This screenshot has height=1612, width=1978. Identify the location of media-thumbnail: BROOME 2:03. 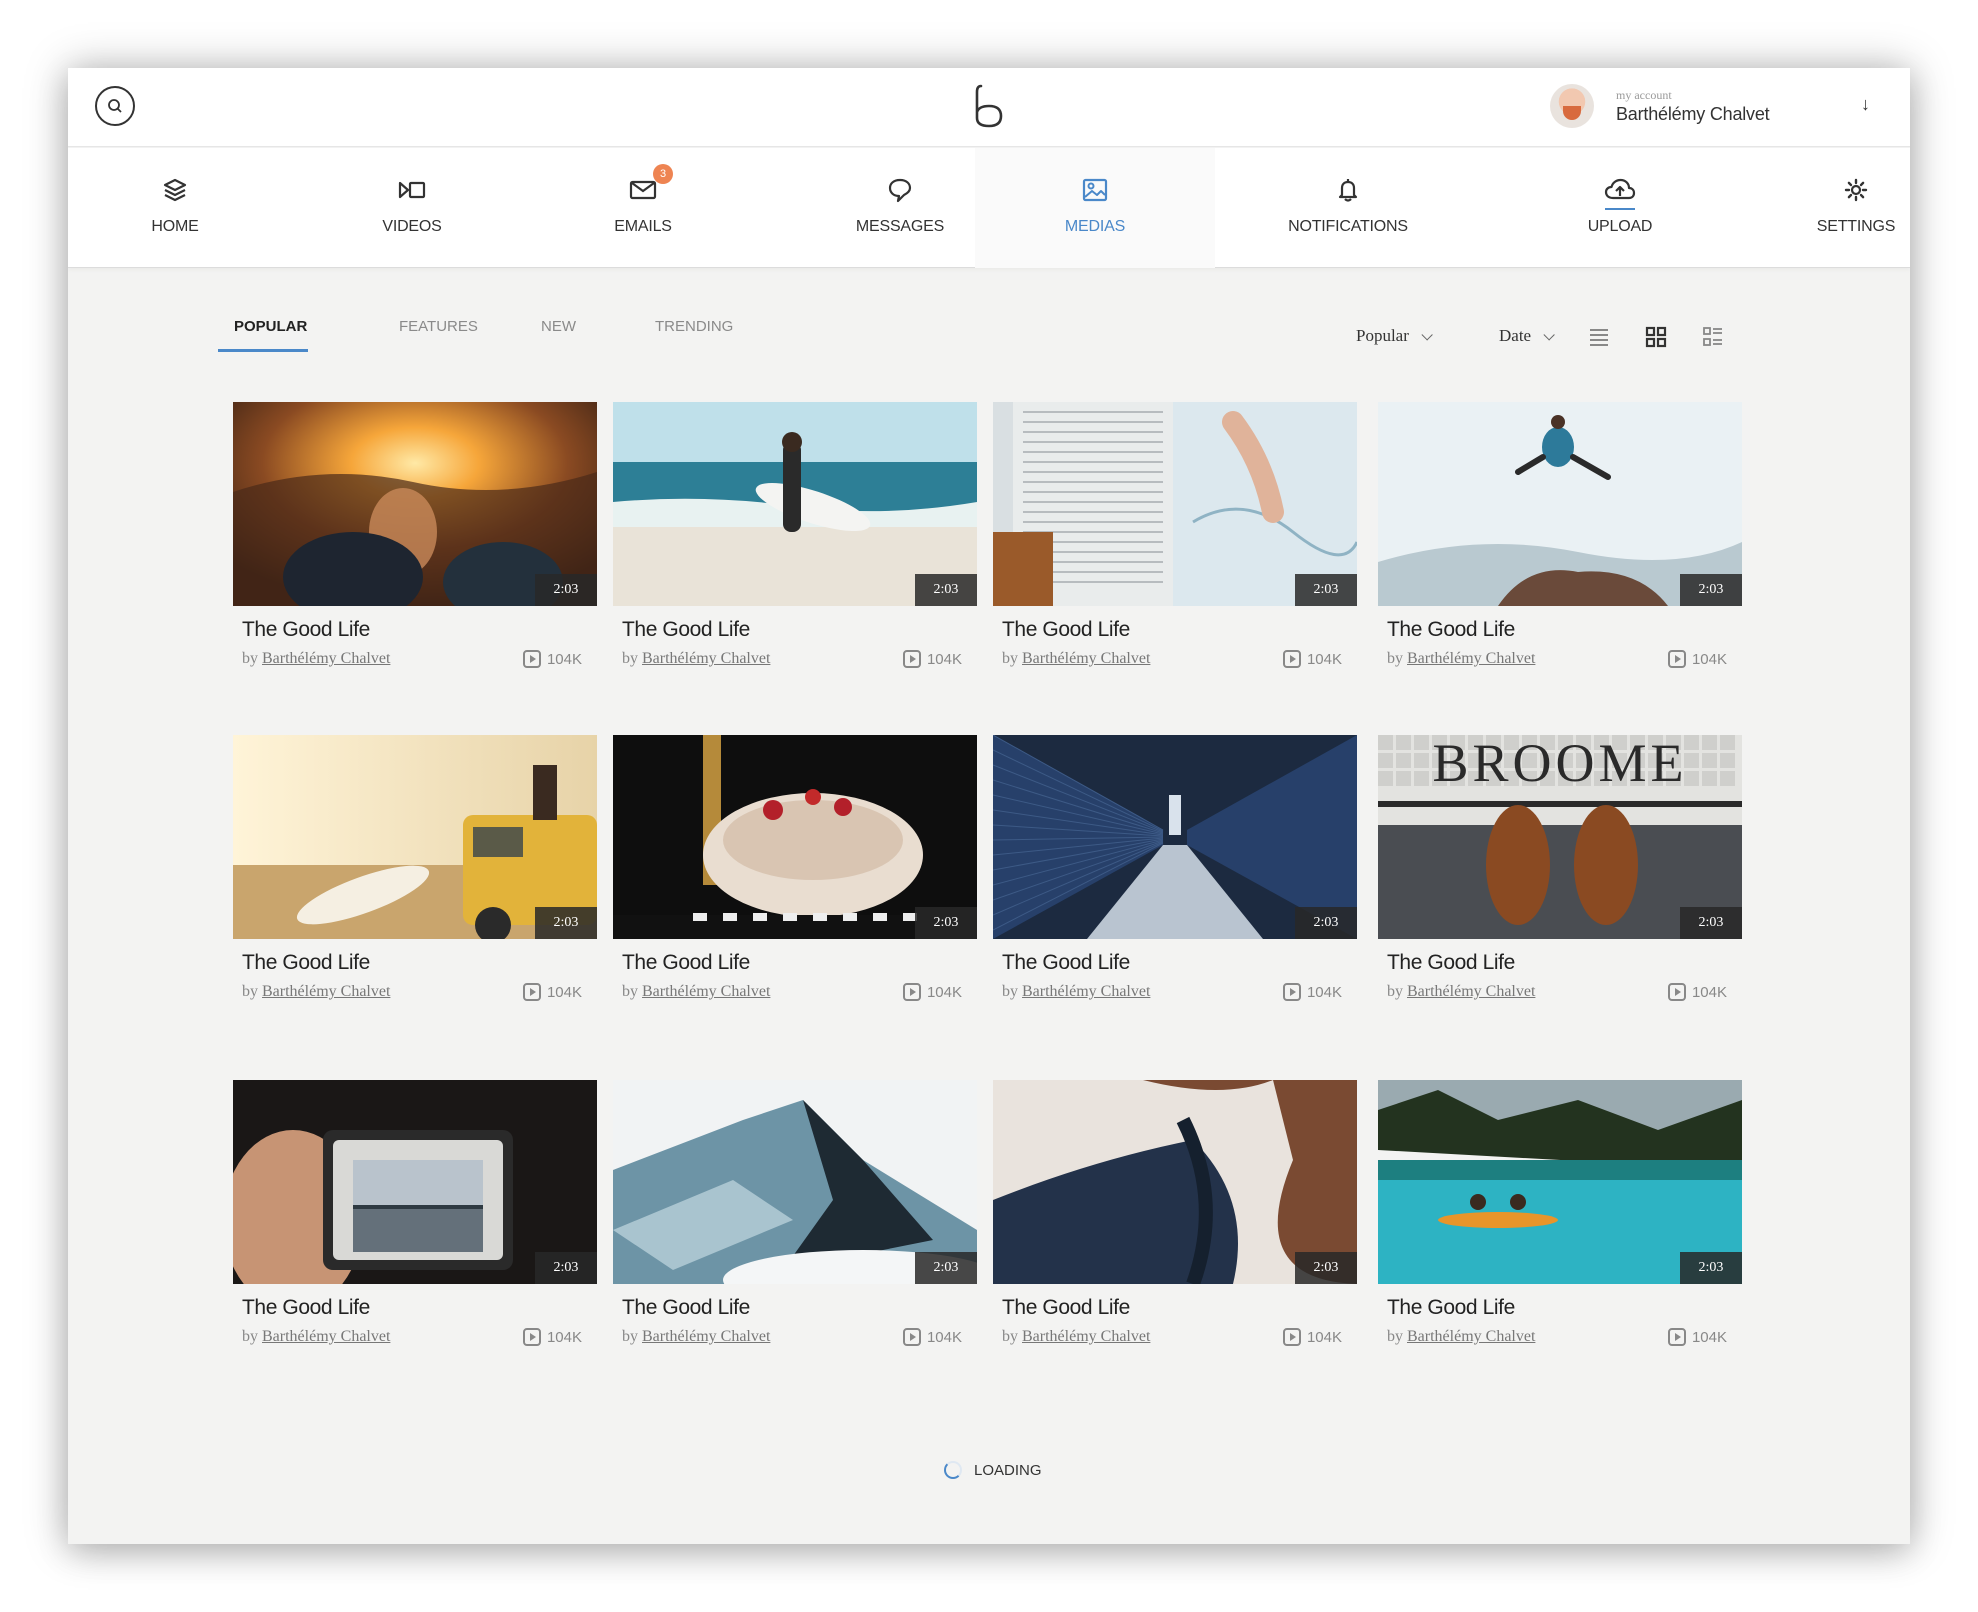
(1560, 837).